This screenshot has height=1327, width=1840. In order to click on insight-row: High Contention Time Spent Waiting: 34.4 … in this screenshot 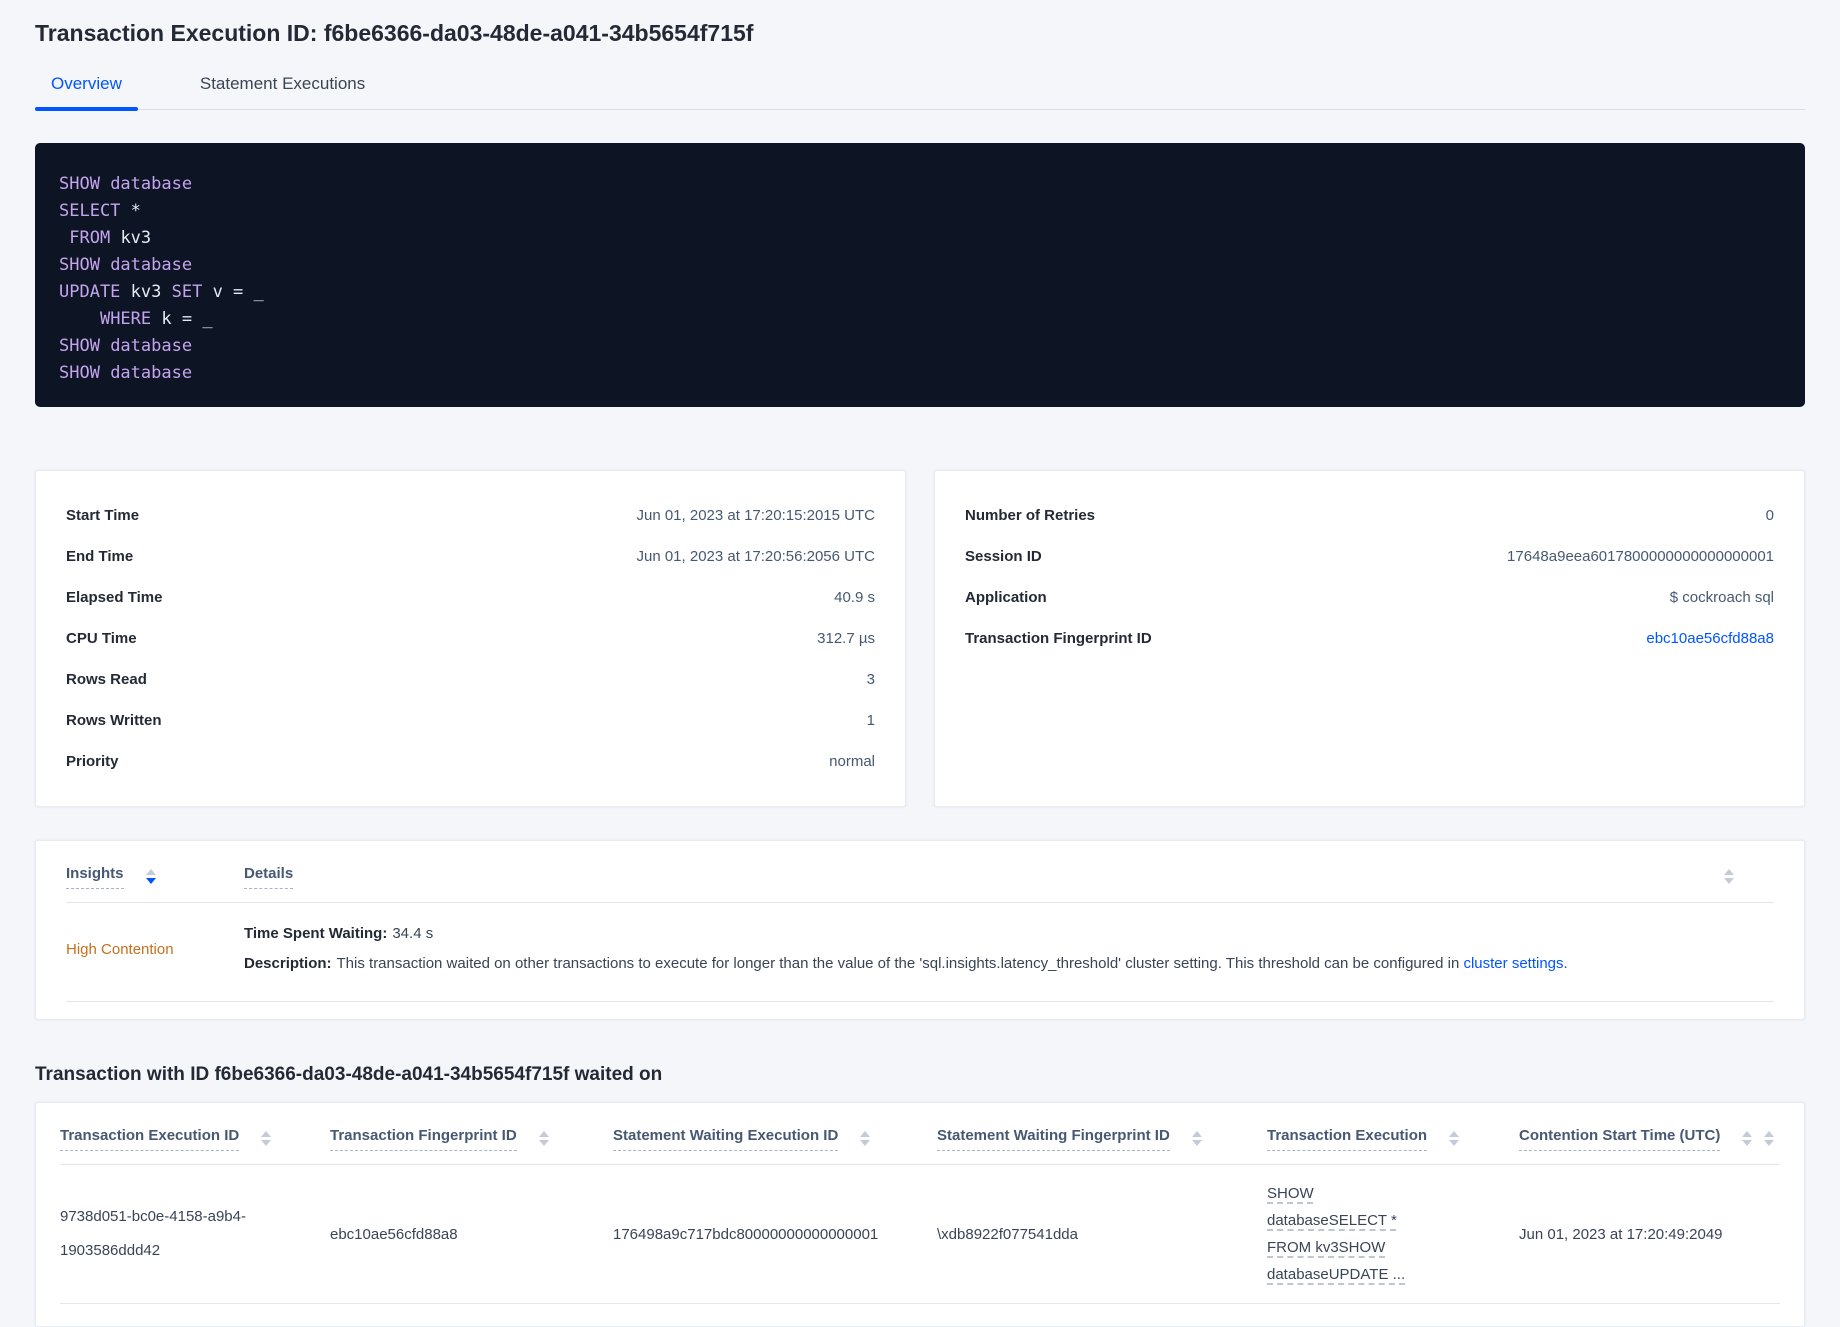, I will do `click(920, 952)`.